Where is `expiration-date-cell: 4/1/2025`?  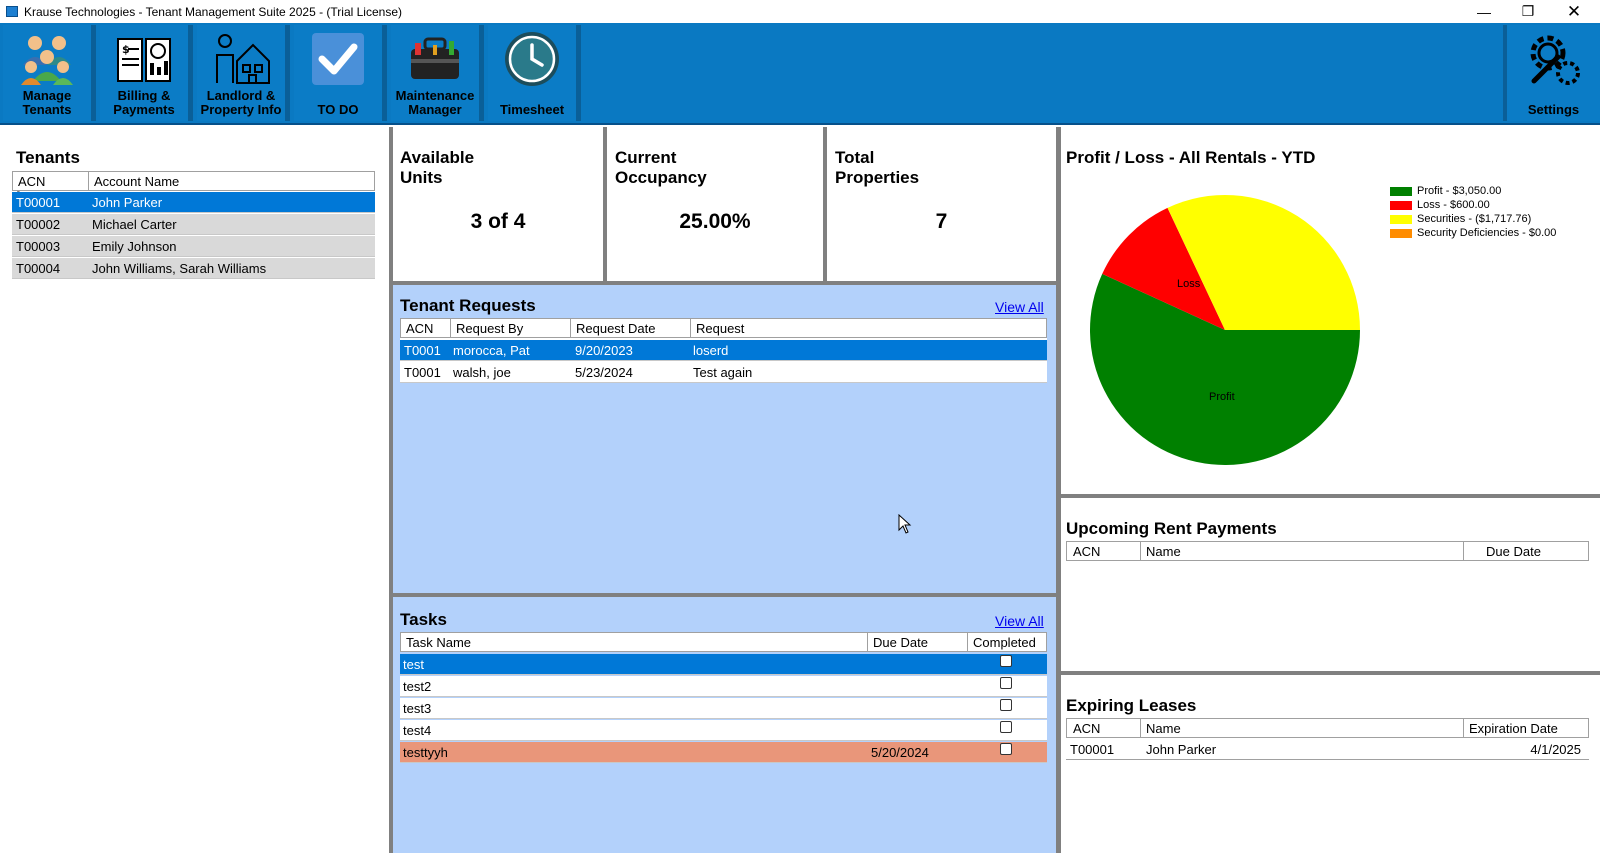 expiration-date-cell: 4/1/2025 is located at coordinates (1555, 749).